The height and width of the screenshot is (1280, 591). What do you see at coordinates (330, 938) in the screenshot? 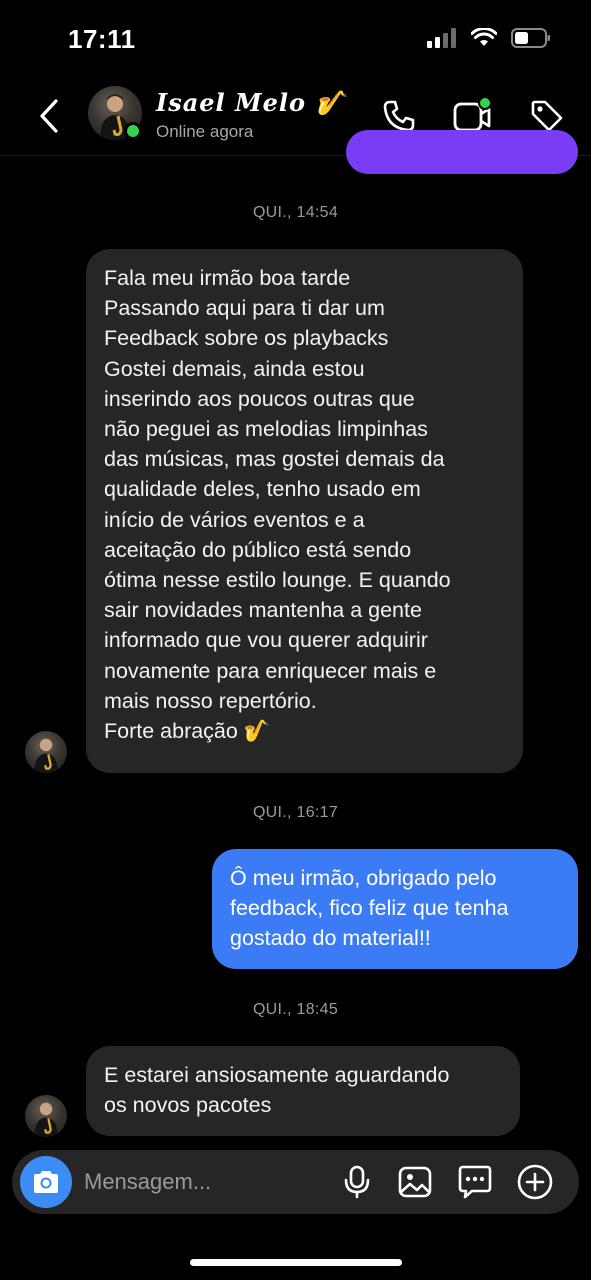
I see `message-line: gostado do material!!` at bounding box center [330, 938].